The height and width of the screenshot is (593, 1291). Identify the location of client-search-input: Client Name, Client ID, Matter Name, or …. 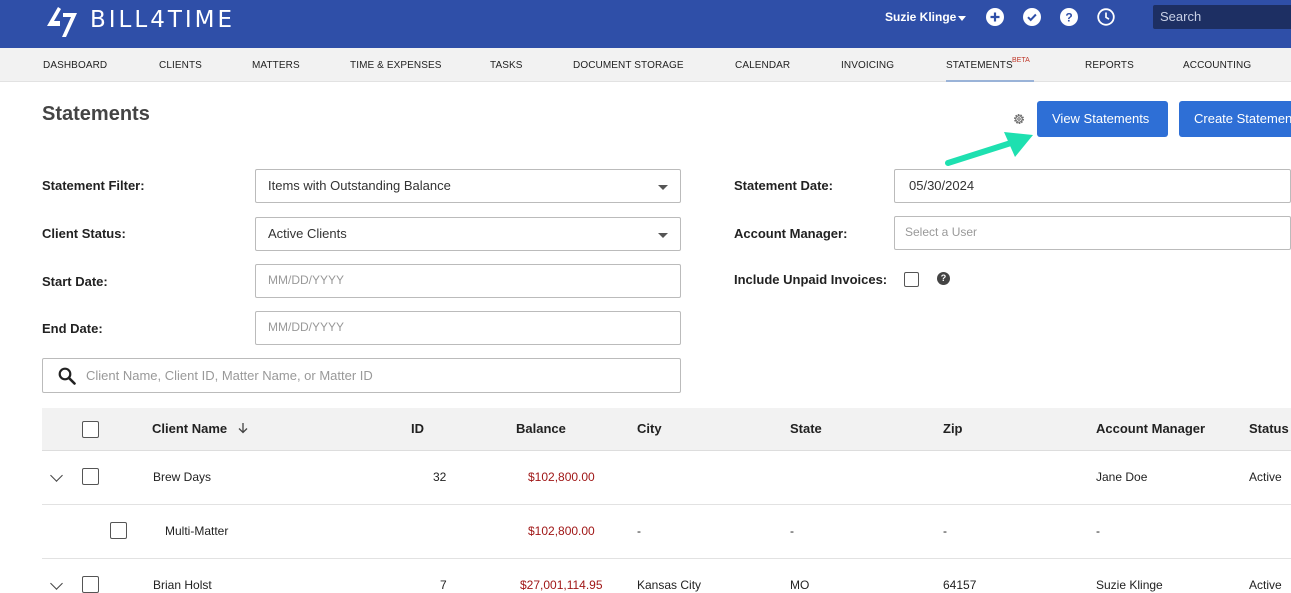
(361, 375).